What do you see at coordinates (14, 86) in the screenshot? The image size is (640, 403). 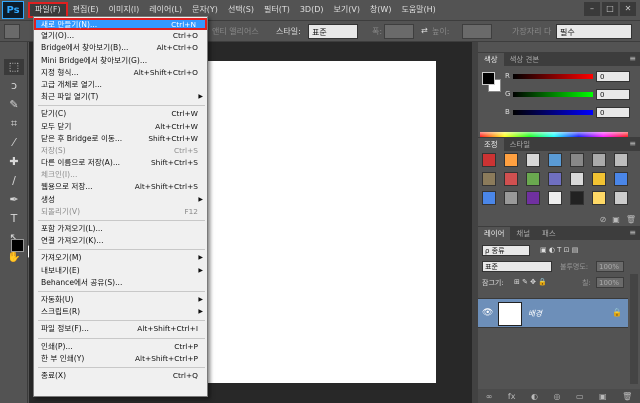 I see `lasso-tool-icon: ↄ` at bounding box center [14, 86].